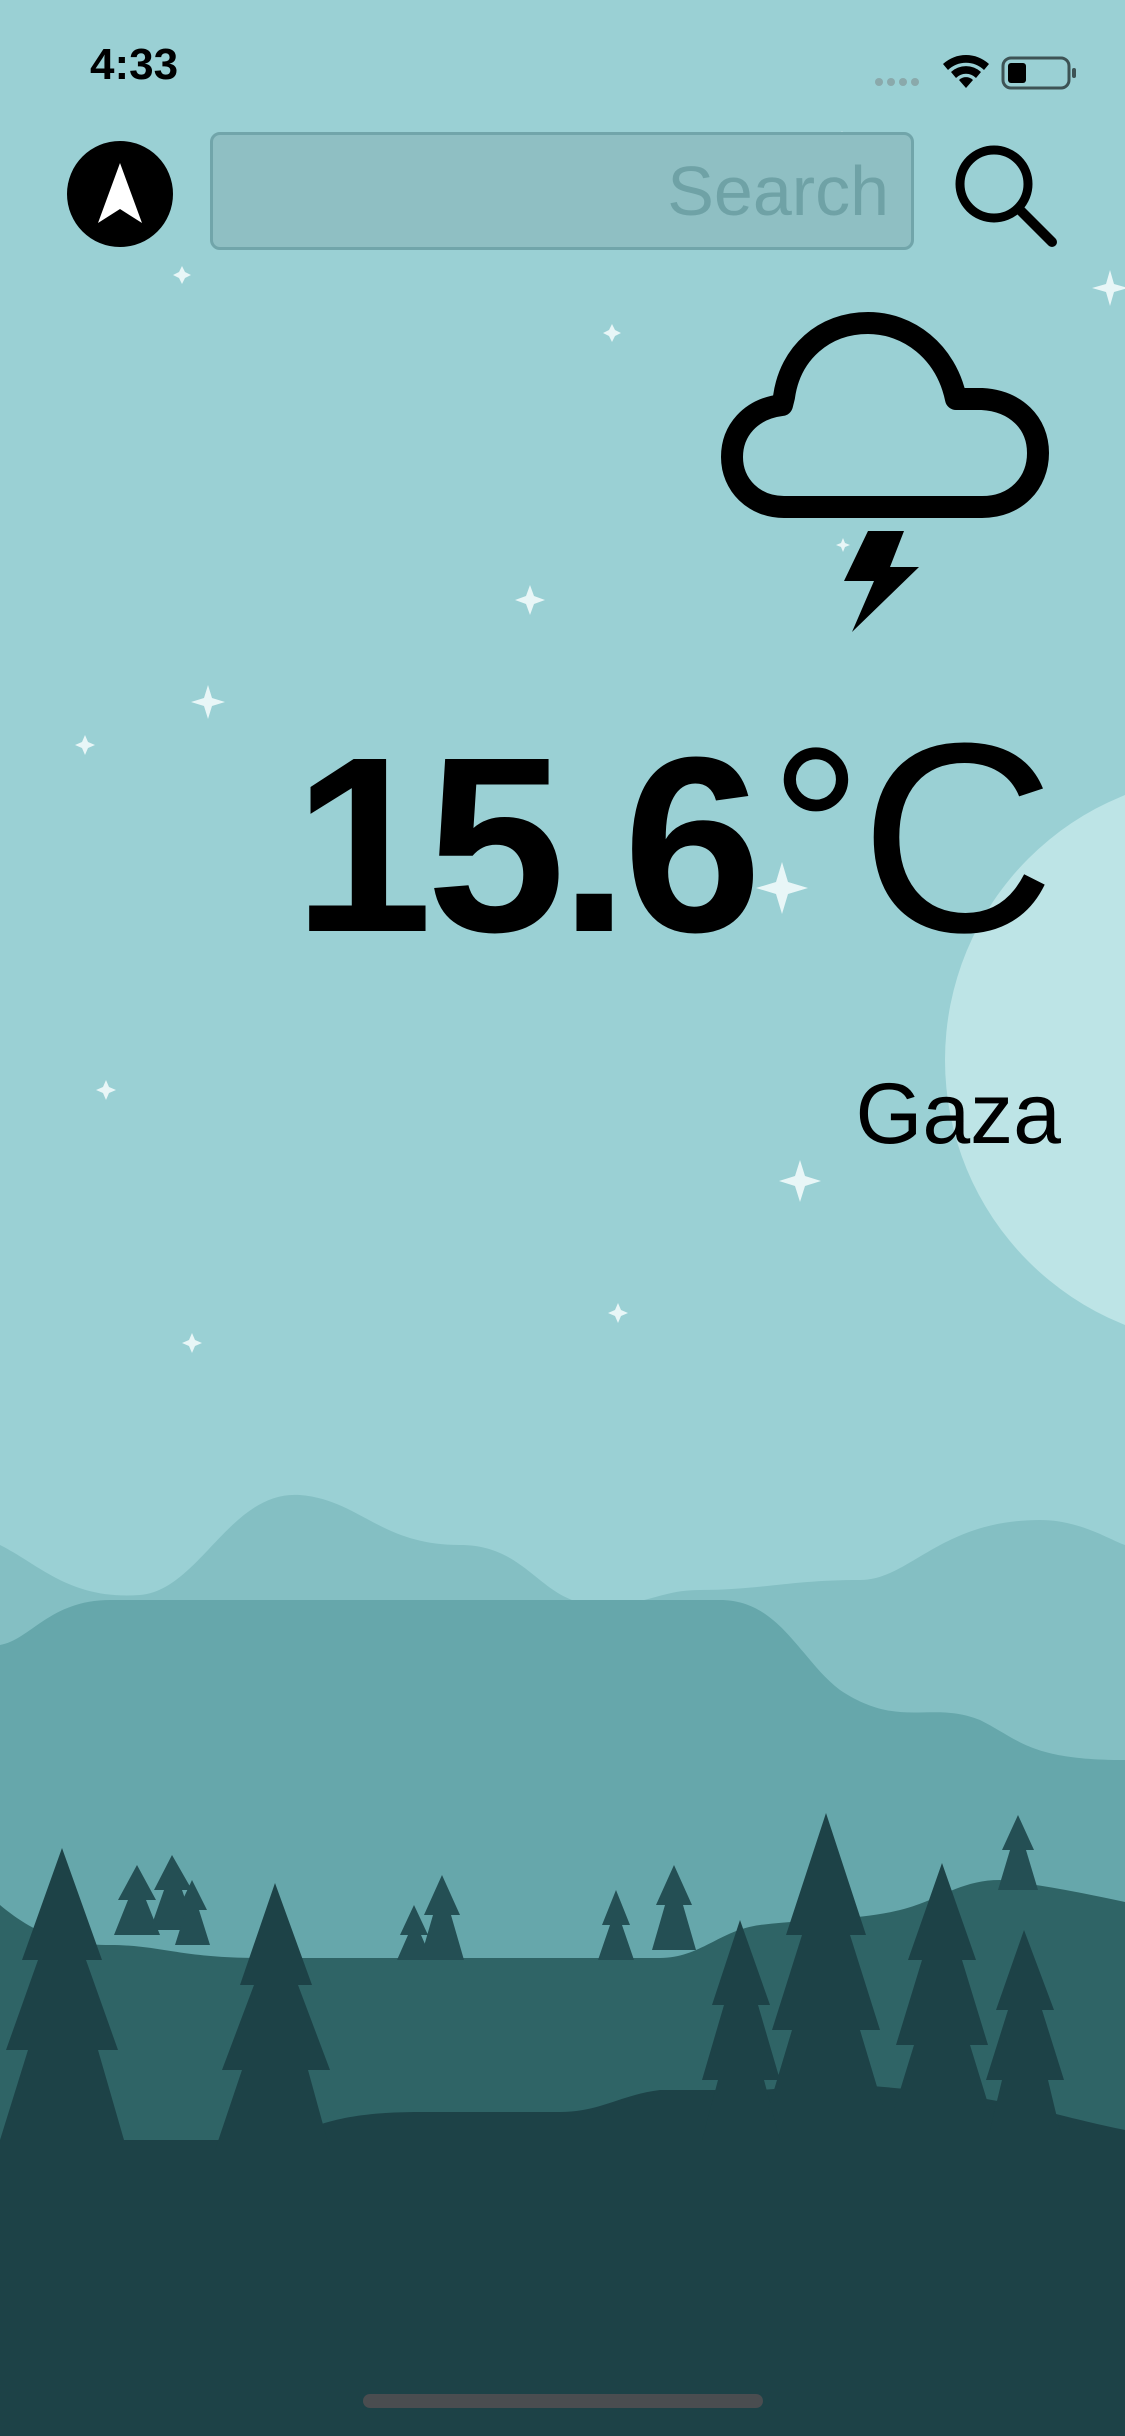  I want to click on search-field, so click(562, 191).